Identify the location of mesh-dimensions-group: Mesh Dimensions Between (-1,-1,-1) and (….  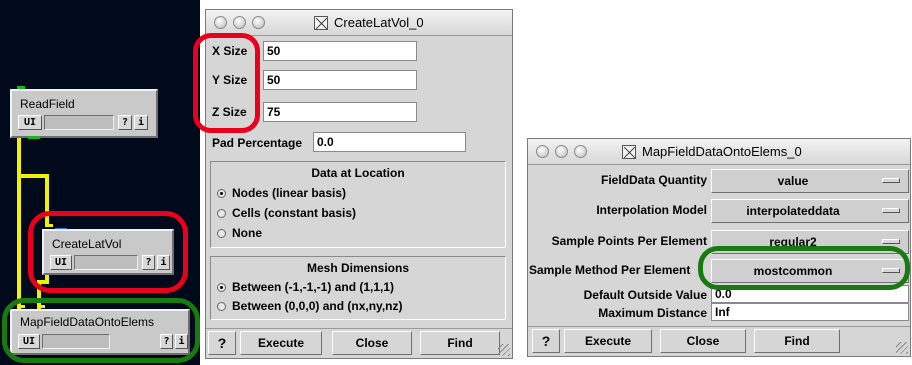
(358, 288).